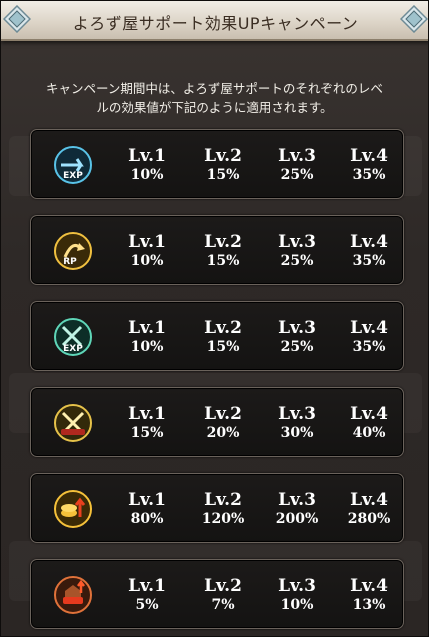 The image size is (429, 637). Describe the element at coordinates (369, 605) in the screenshot. I see `level-value: 13%` at that location.